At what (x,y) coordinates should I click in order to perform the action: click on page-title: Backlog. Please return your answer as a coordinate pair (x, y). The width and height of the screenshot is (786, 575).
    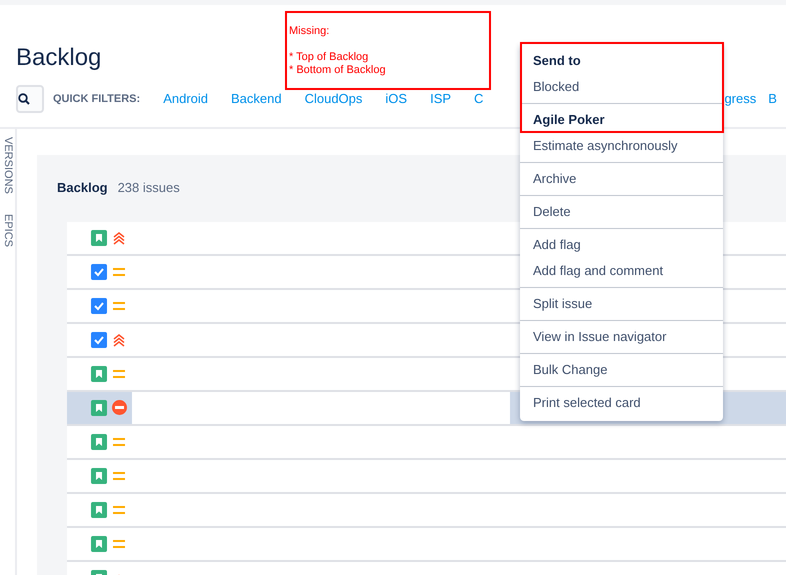
    Looking at the image, I should click on (59, 58).